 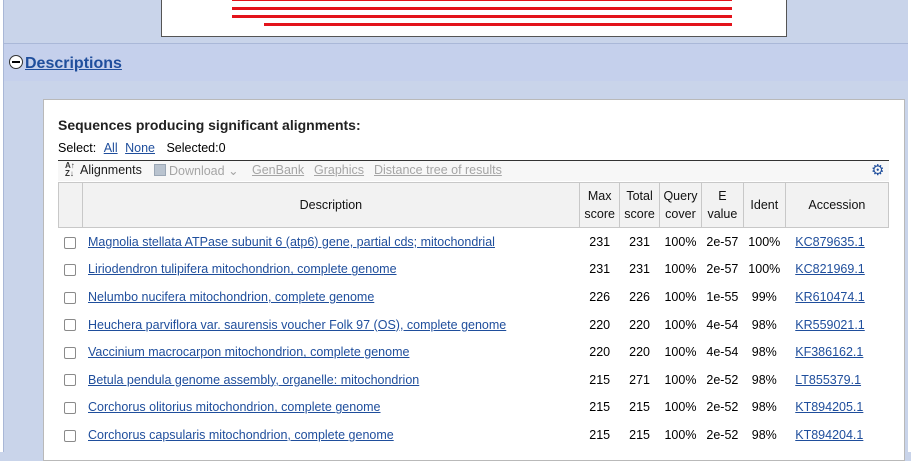 What do you see at coordinates (877, 170) in the screenshot?
I see `gear-icon: ⚙` at bounding box center [877, 170].